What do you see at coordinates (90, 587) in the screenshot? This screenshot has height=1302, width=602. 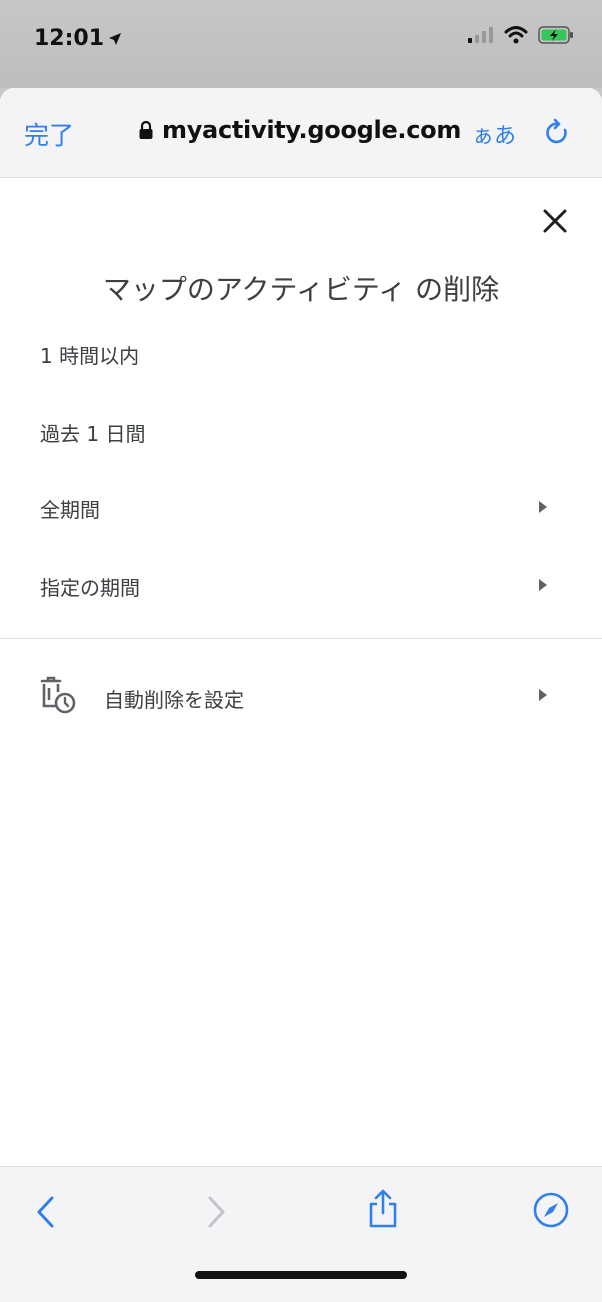 I see `option-label: 指定の期間` at bounding box center [90, 587].